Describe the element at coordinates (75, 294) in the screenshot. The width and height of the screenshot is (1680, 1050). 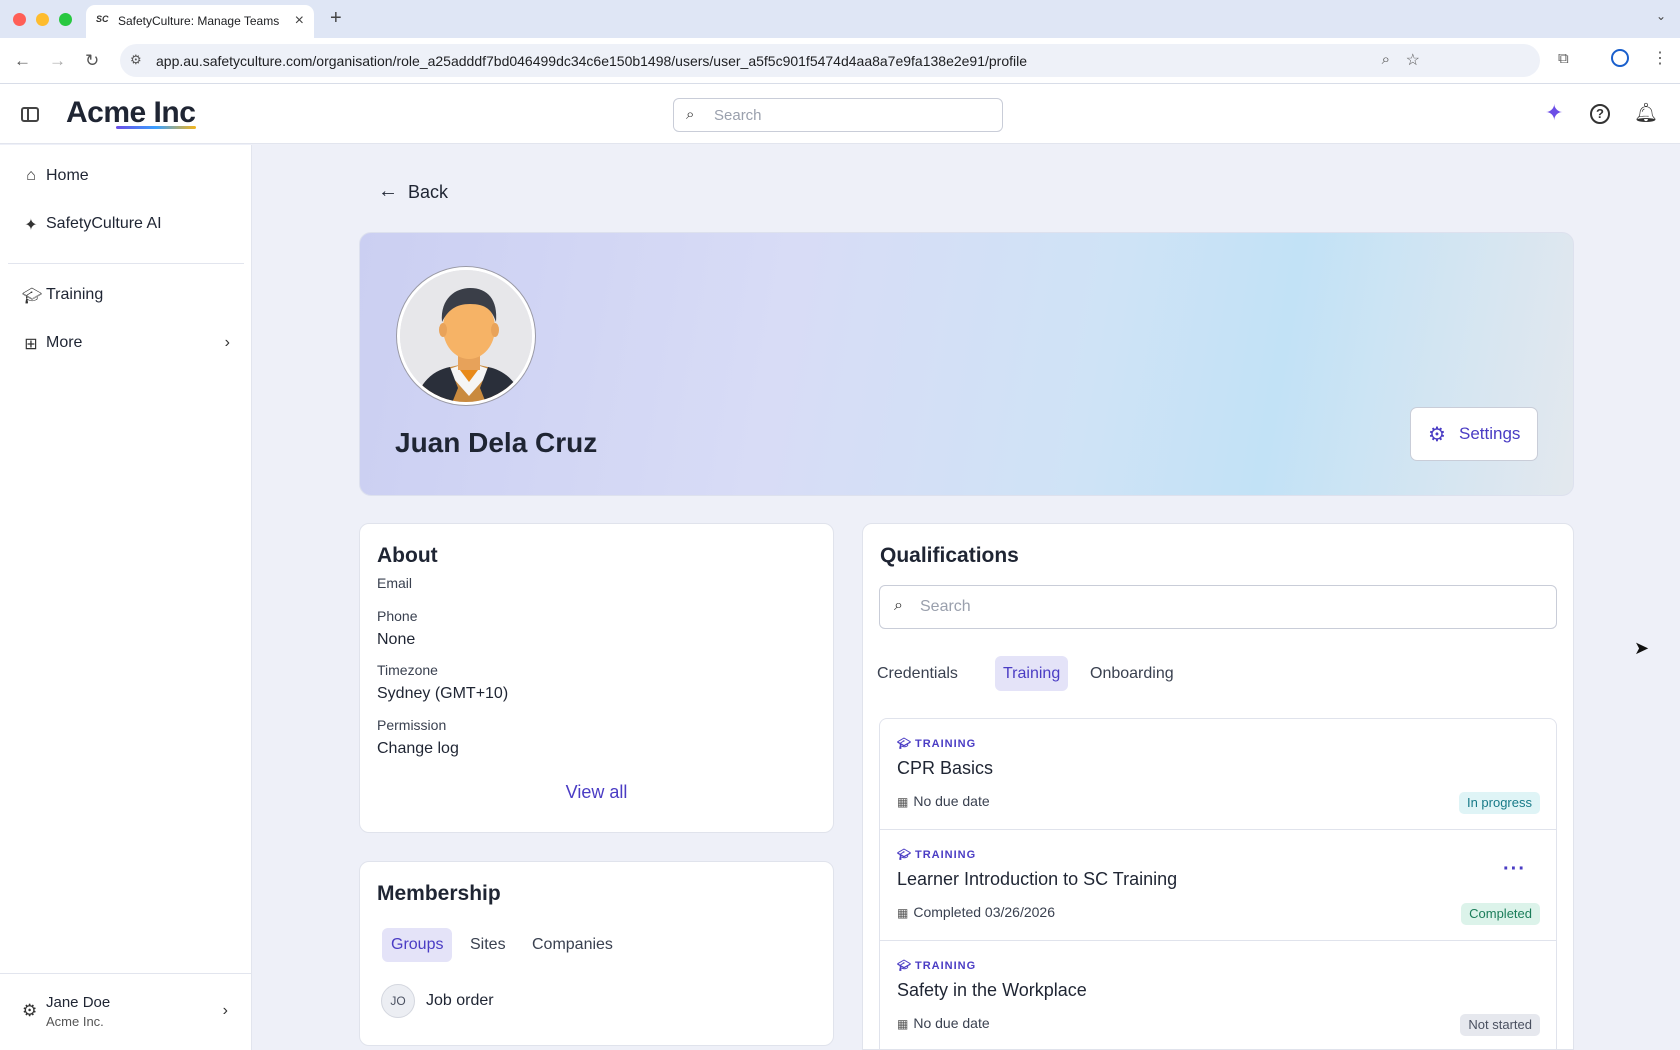
I see `sidebar-item-label: Training` at that location.